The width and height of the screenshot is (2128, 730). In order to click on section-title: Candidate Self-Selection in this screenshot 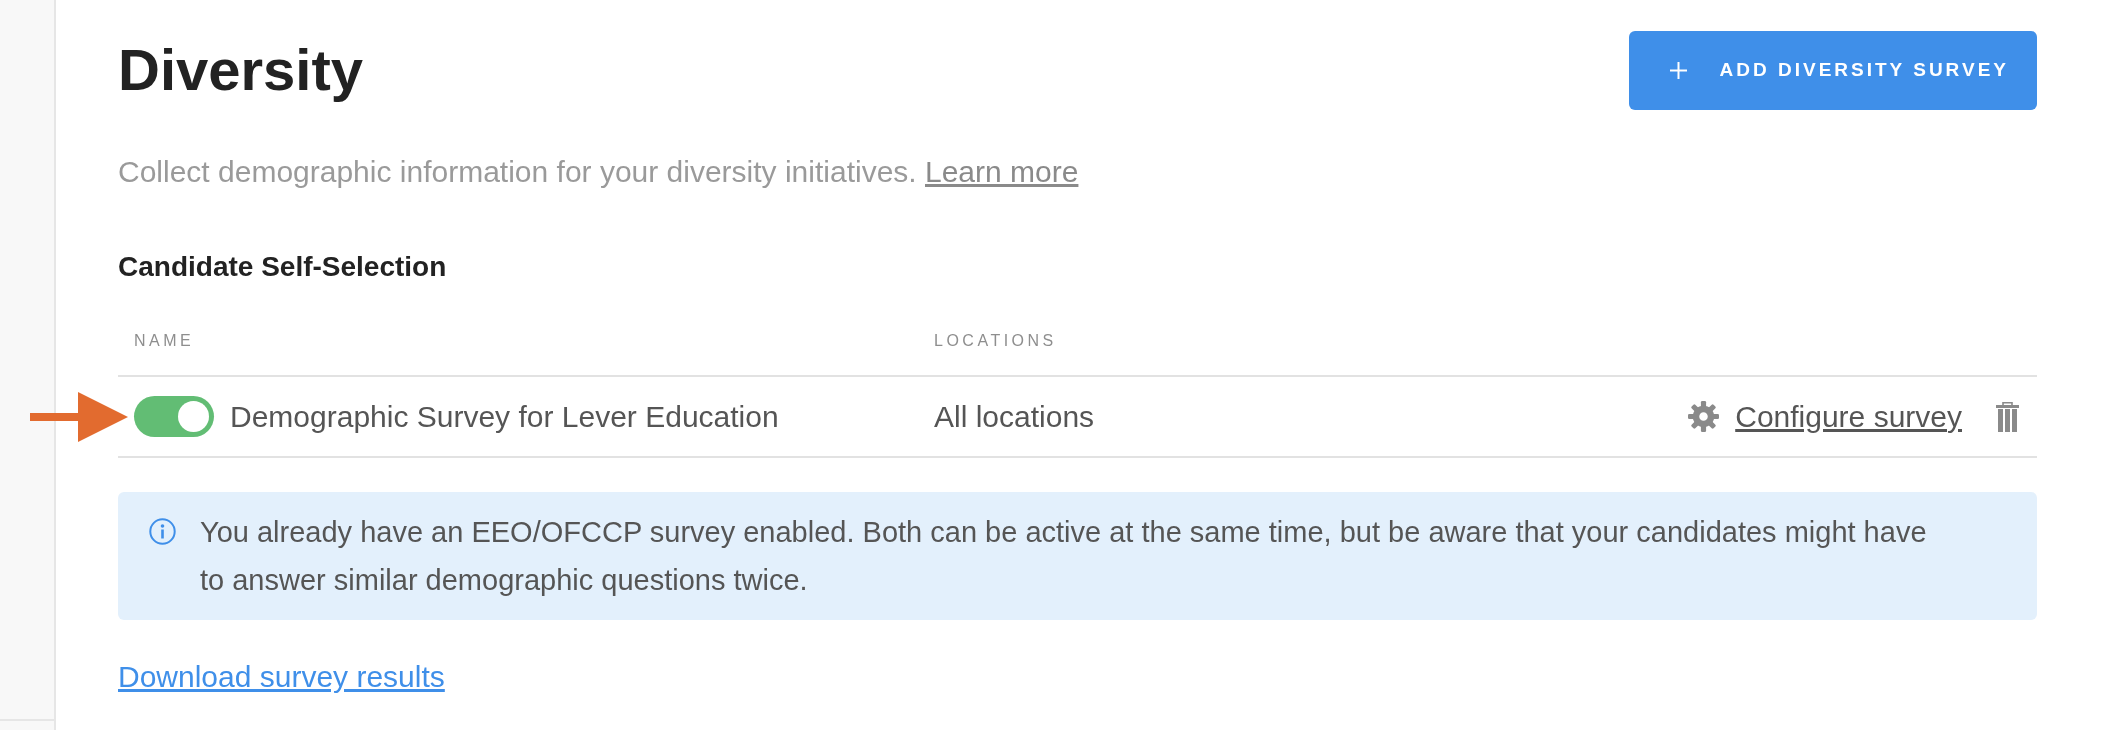, I will do `click(283, 267)`.